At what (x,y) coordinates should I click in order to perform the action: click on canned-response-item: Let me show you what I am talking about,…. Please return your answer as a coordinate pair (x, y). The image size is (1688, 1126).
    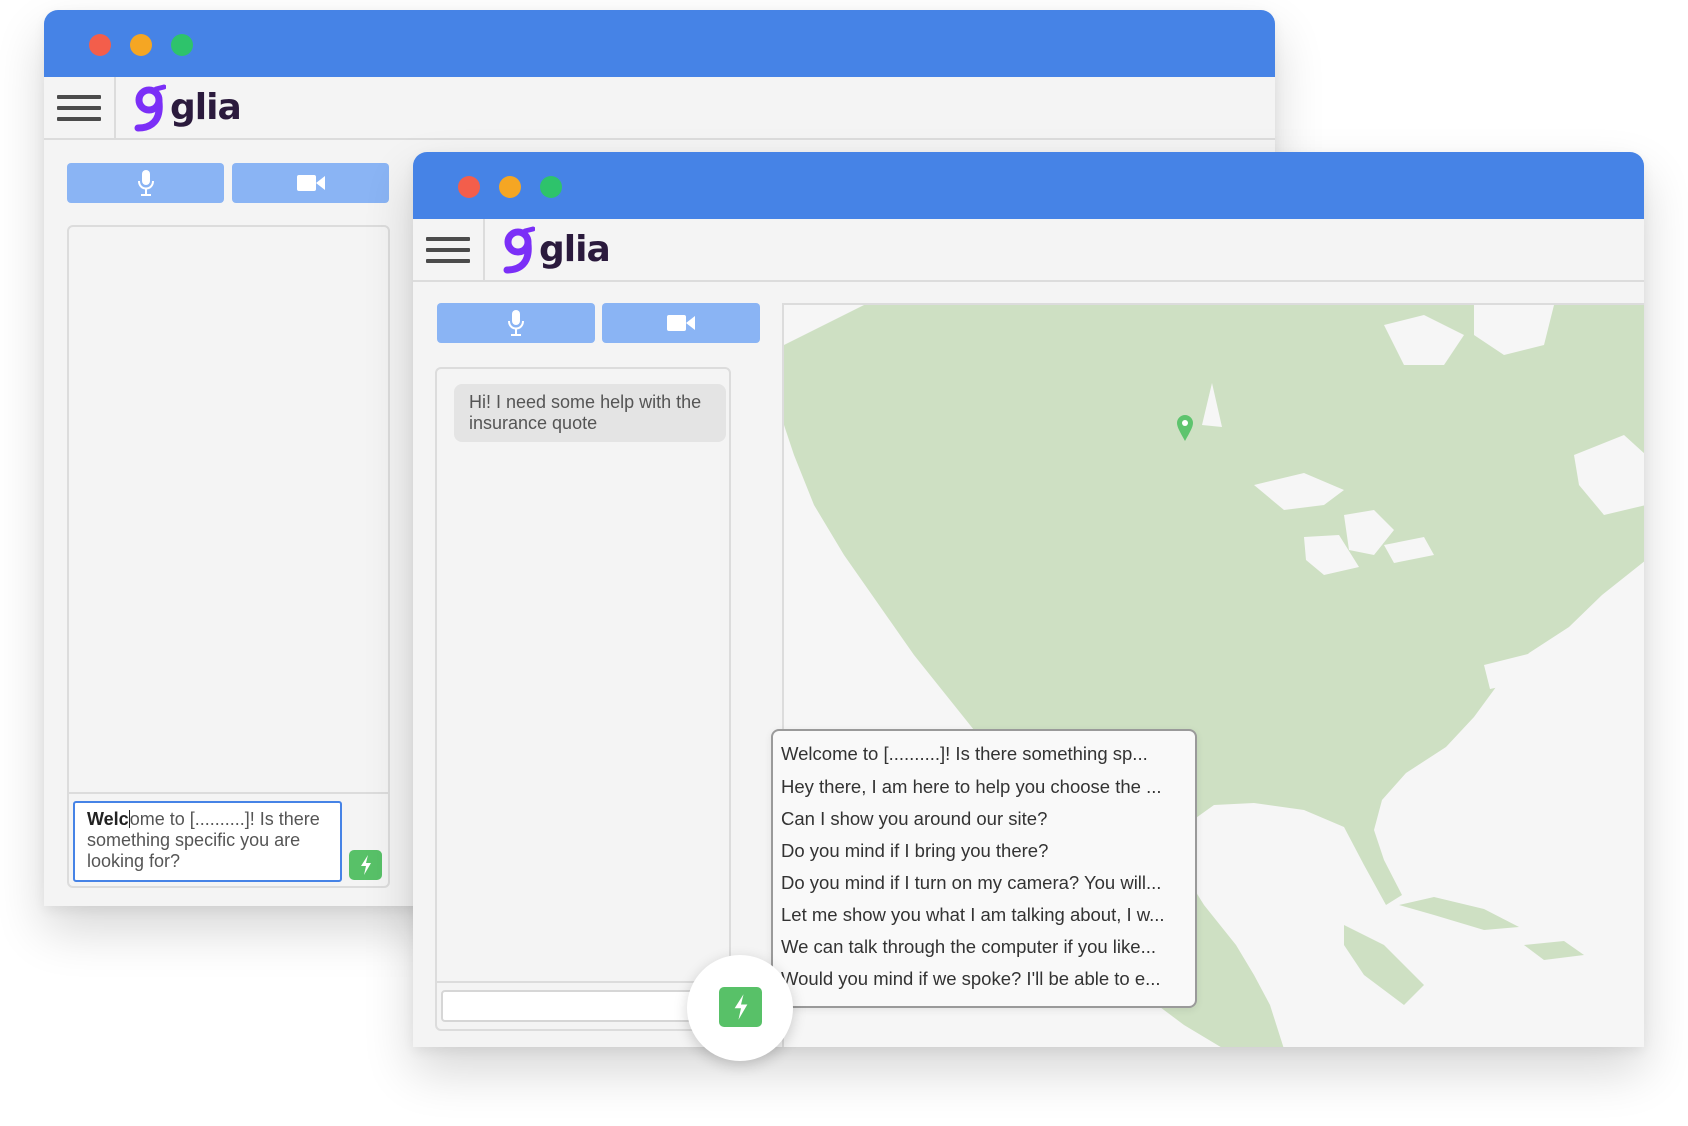
    Looking at the image, I should click on (984, 915).